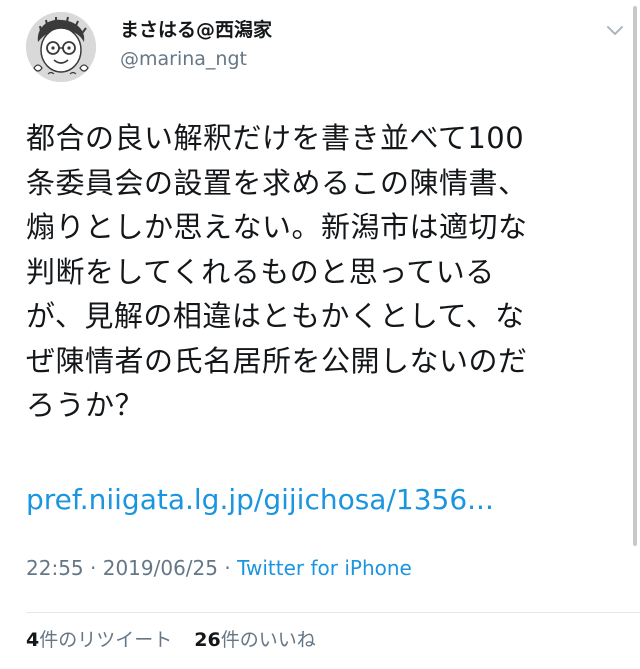 This screenshot has width=640, height=669. What do you see at coordinates (196, 45) in the screenshot?
I see `author-info: まさはる@西潟家 @marina_ngt` at bounding box center [196, 45].